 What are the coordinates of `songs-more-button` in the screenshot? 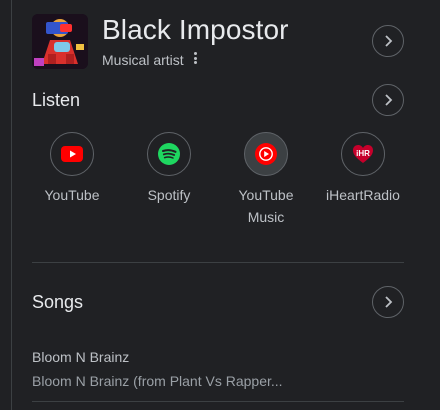 It's located at (388, 302).